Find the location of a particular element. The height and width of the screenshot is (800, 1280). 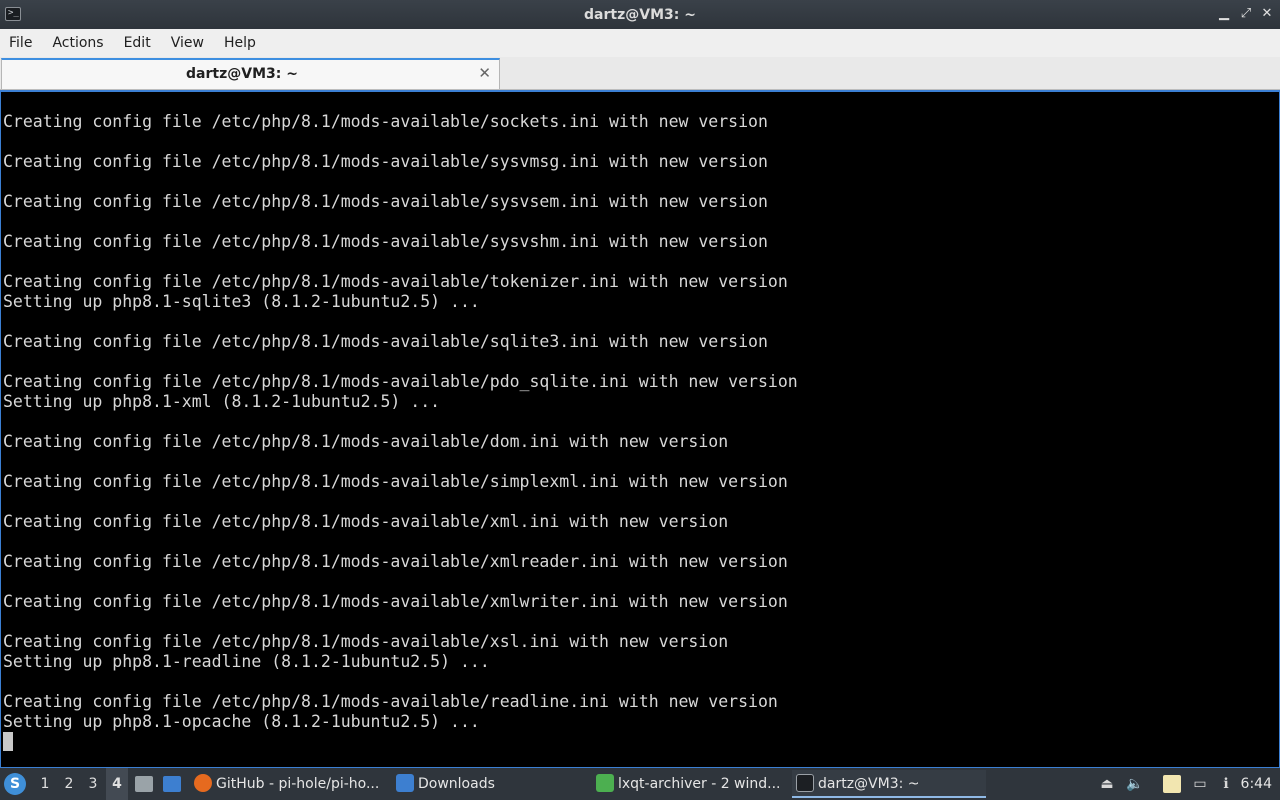

menu-view: View is located at coordinates (187, 43).